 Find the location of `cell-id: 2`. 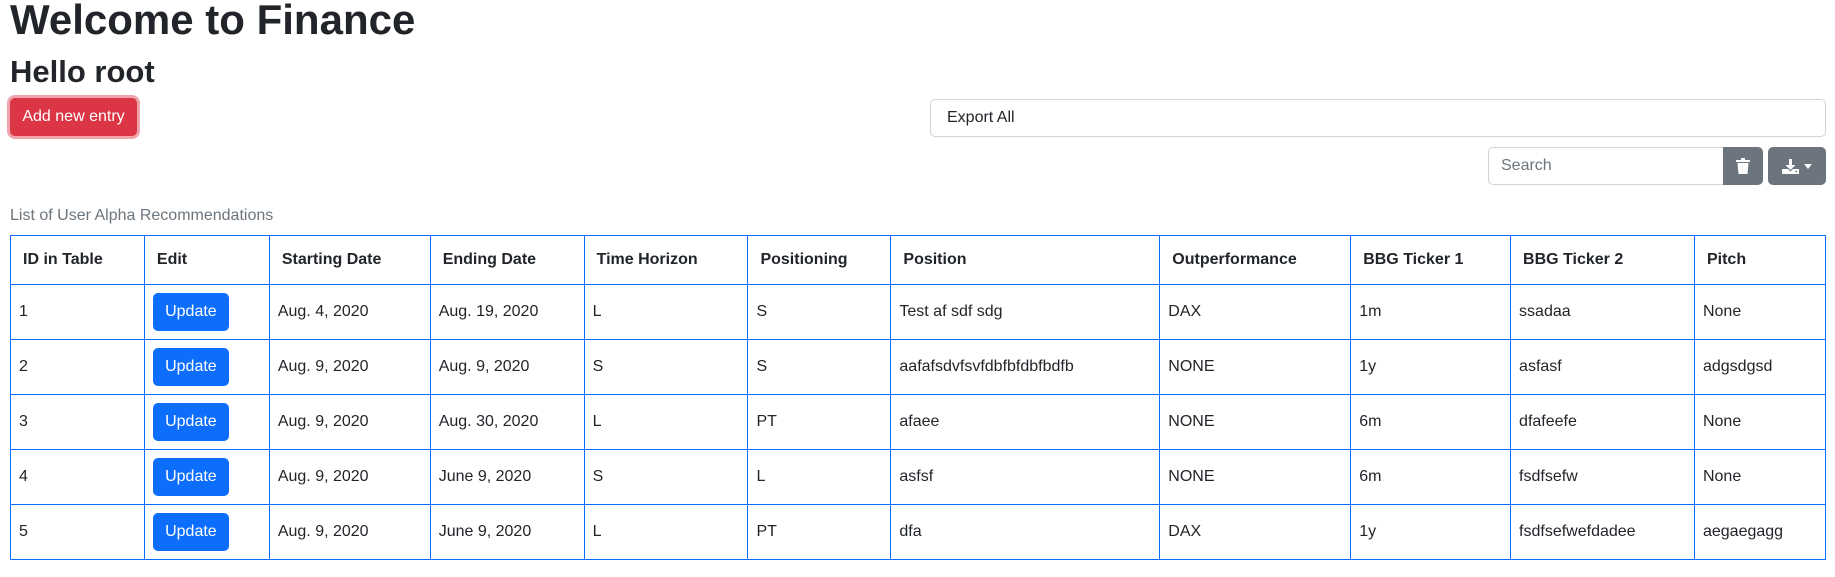

cell-id: 2 is located at coordinates (77, 367).